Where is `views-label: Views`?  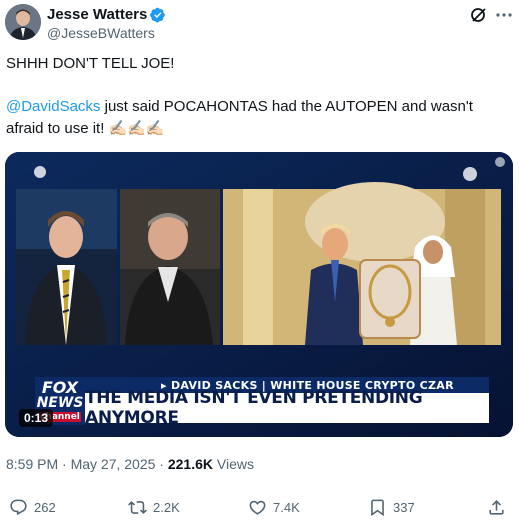 views-label: Views is located at coordinates (233, 464).